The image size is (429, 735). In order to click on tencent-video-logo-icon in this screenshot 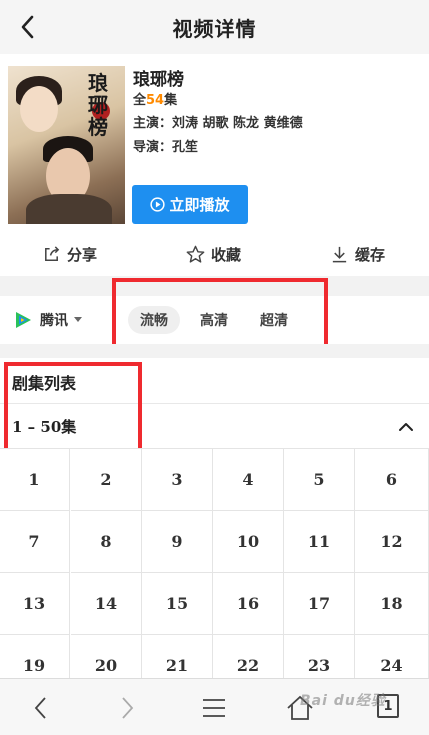, I will do `click(23, 320)`.